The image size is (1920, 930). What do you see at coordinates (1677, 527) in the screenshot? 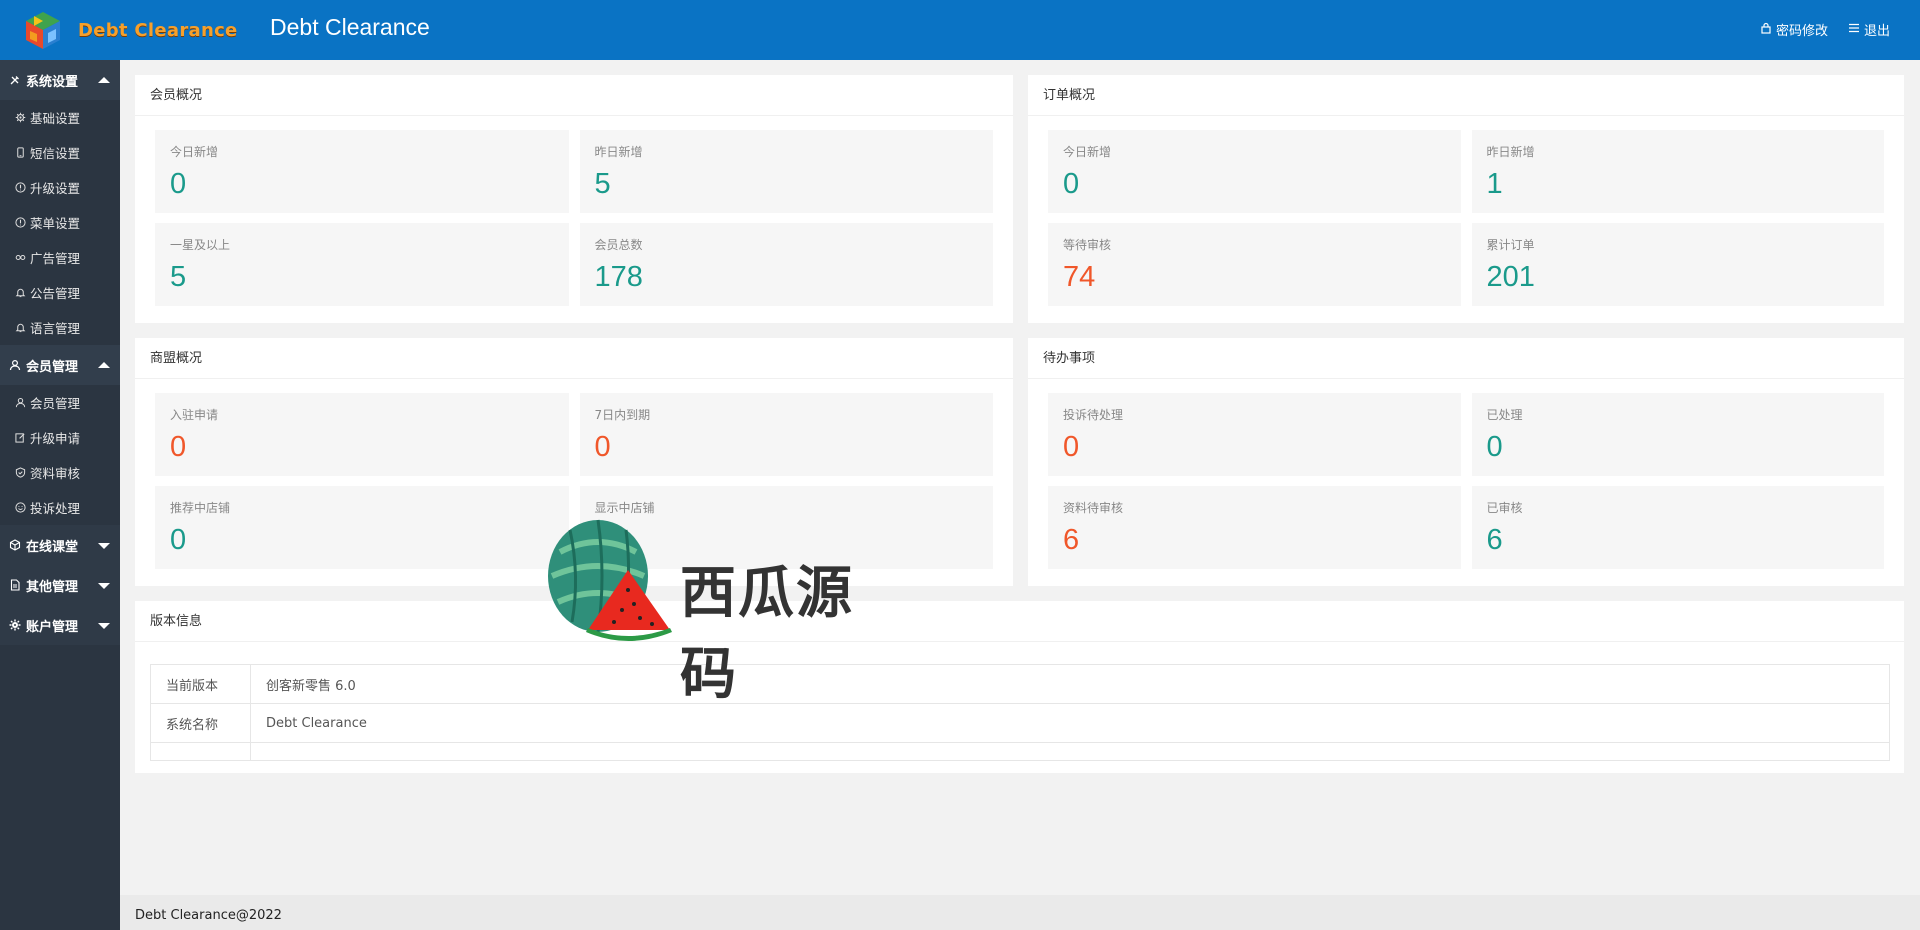
I see `stat-reviewed: 已审核 6` at bounding box center [1677, 527].